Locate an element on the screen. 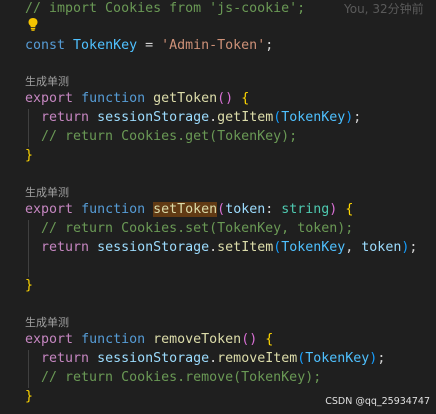 This screenshot has width=436, height=414. comma: , is located at coordinates (353, 247).